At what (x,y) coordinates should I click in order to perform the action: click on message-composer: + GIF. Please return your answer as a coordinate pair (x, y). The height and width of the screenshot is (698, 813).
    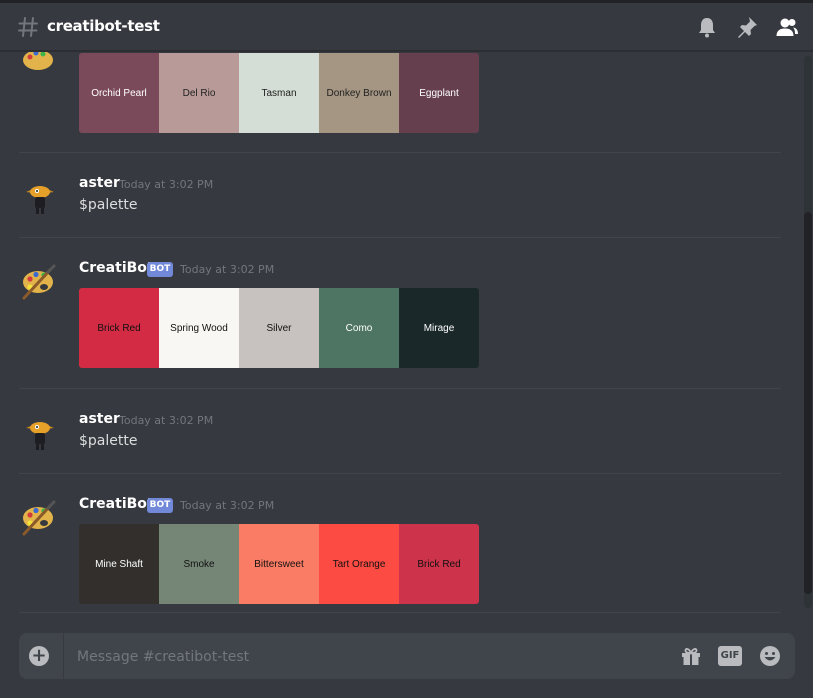
    Looking at the image, I should click on (407, 656).